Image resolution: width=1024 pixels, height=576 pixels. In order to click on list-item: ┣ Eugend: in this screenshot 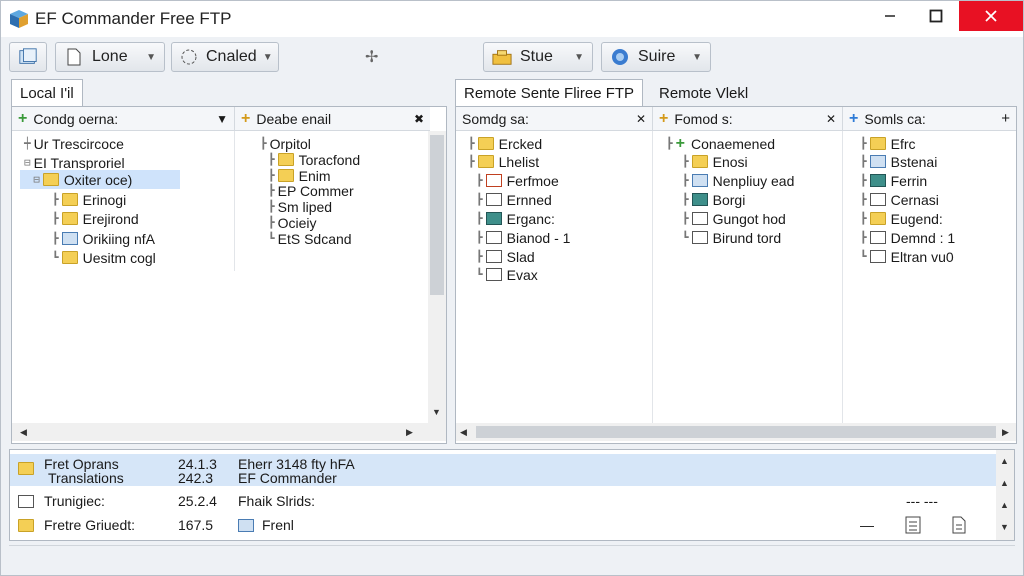, I will do `click(901, 218)`.